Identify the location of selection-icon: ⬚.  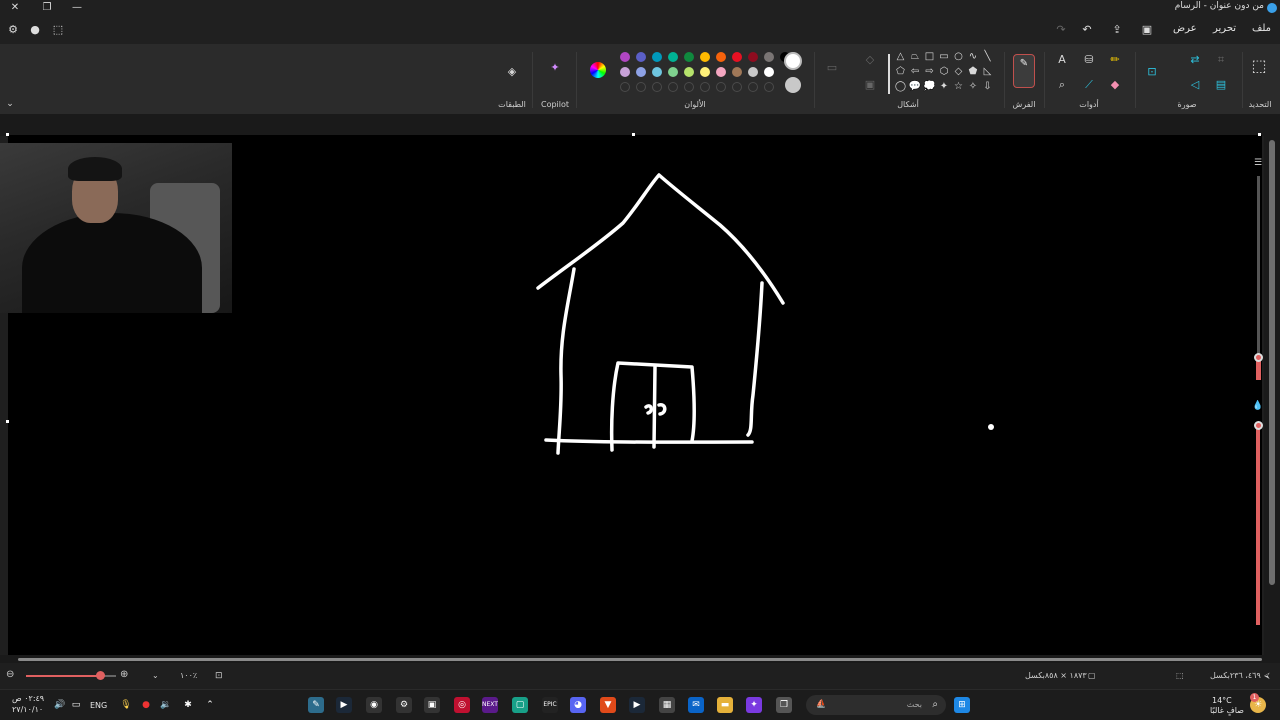
(1259, 66).